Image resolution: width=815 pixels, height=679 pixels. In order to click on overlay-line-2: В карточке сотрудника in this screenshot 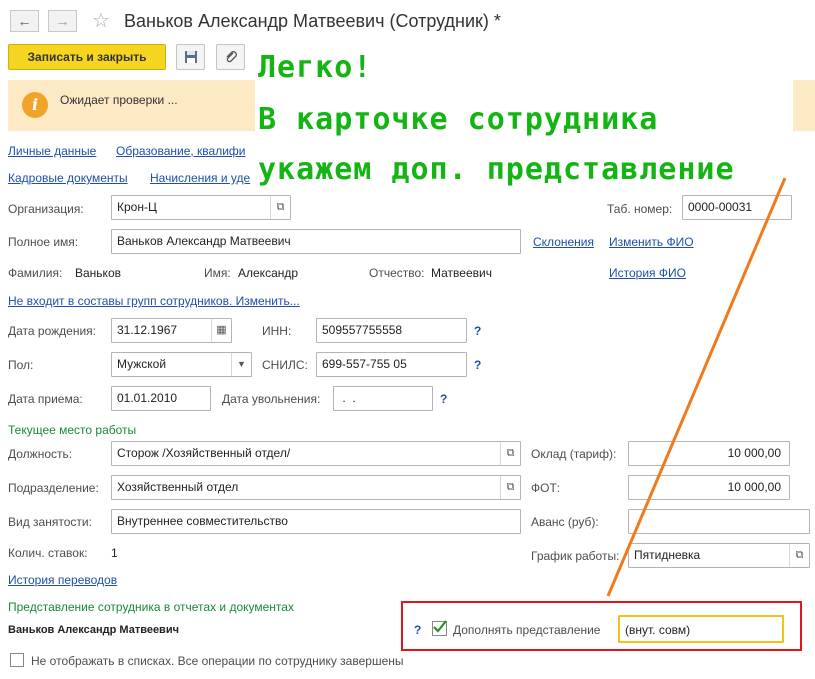, I will do `click(458, 119)`.